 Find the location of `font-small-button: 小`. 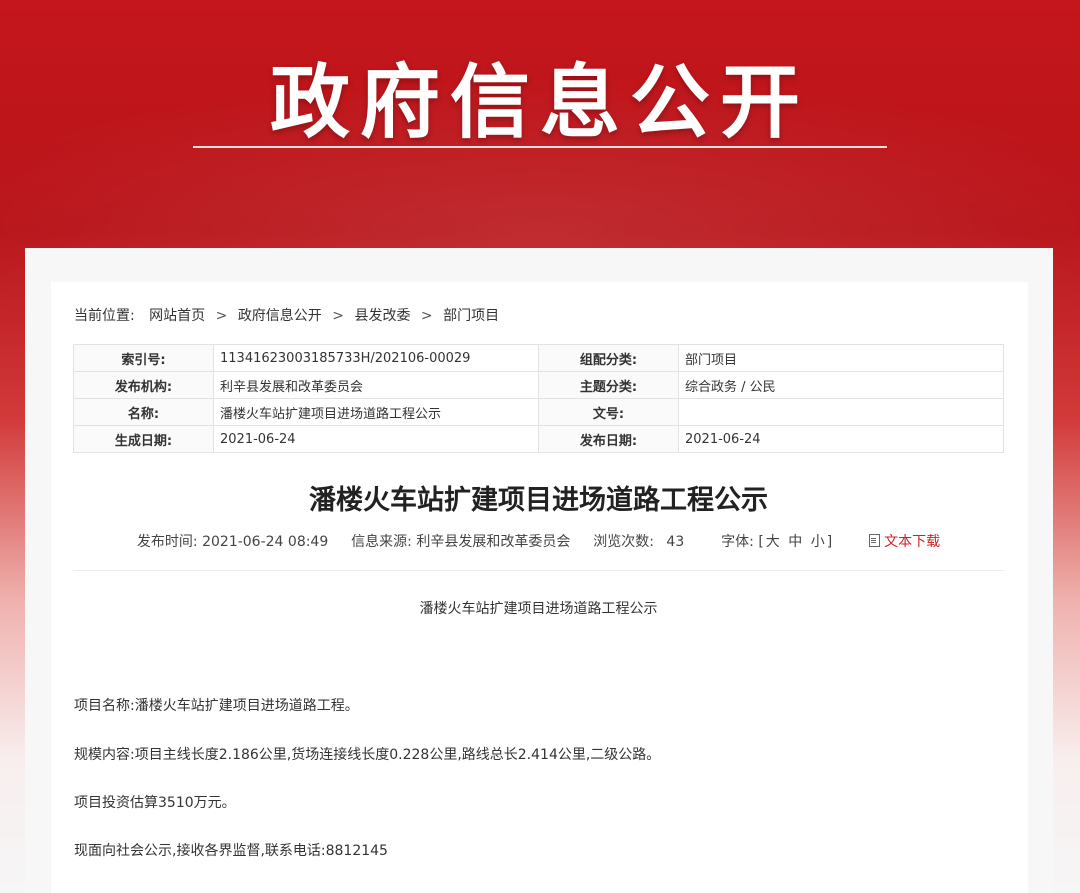

font-small-button: 小 is located at coordinates (818, 542).